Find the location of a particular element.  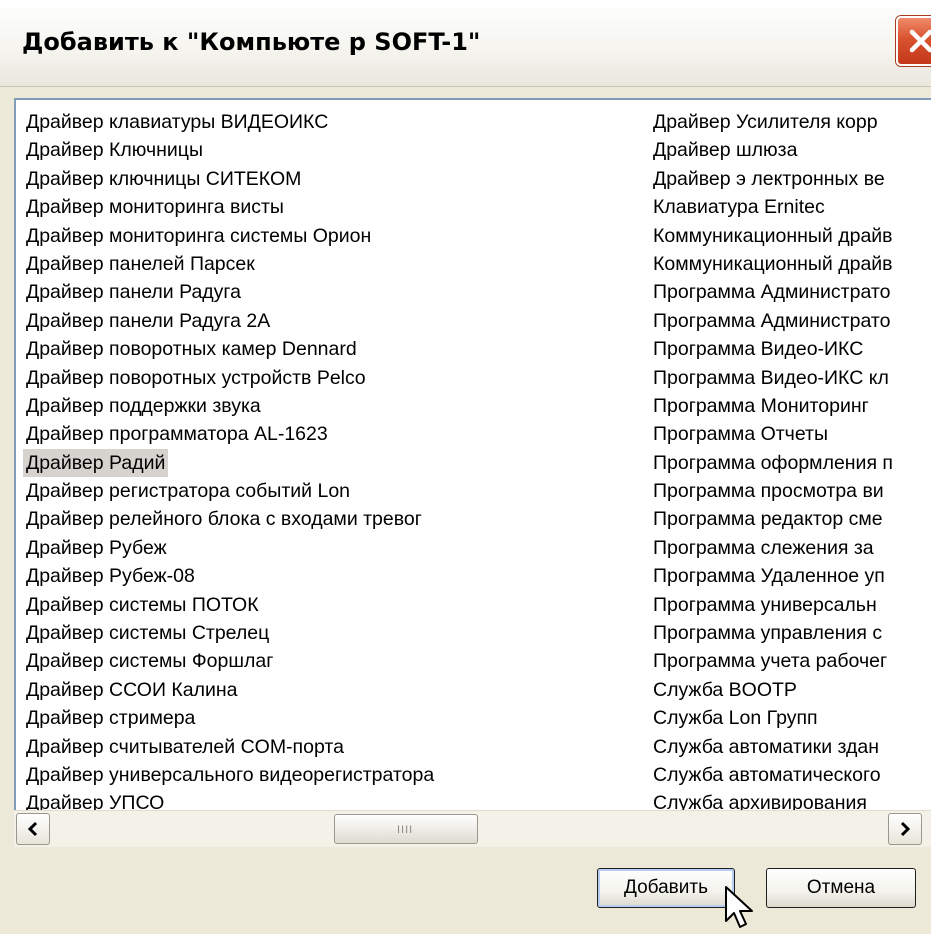

scroll-right-button is located at coordinates (905, 829).